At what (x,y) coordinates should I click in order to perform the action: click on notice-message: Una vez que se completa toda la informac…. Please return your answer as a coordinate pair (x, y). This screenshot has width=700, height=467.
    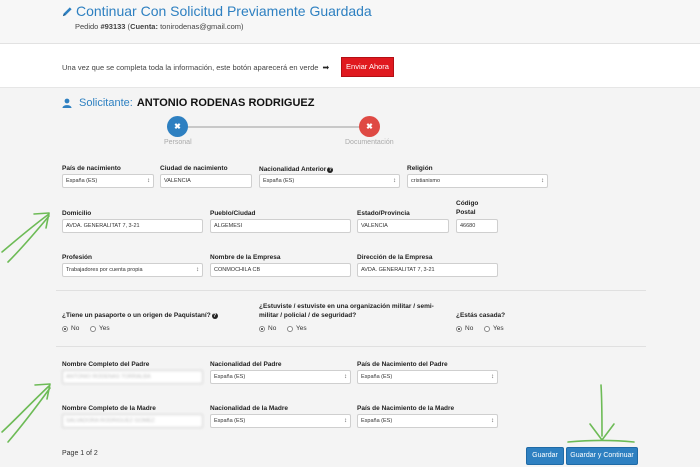
    Looking at the image, I should click on (190, 67).